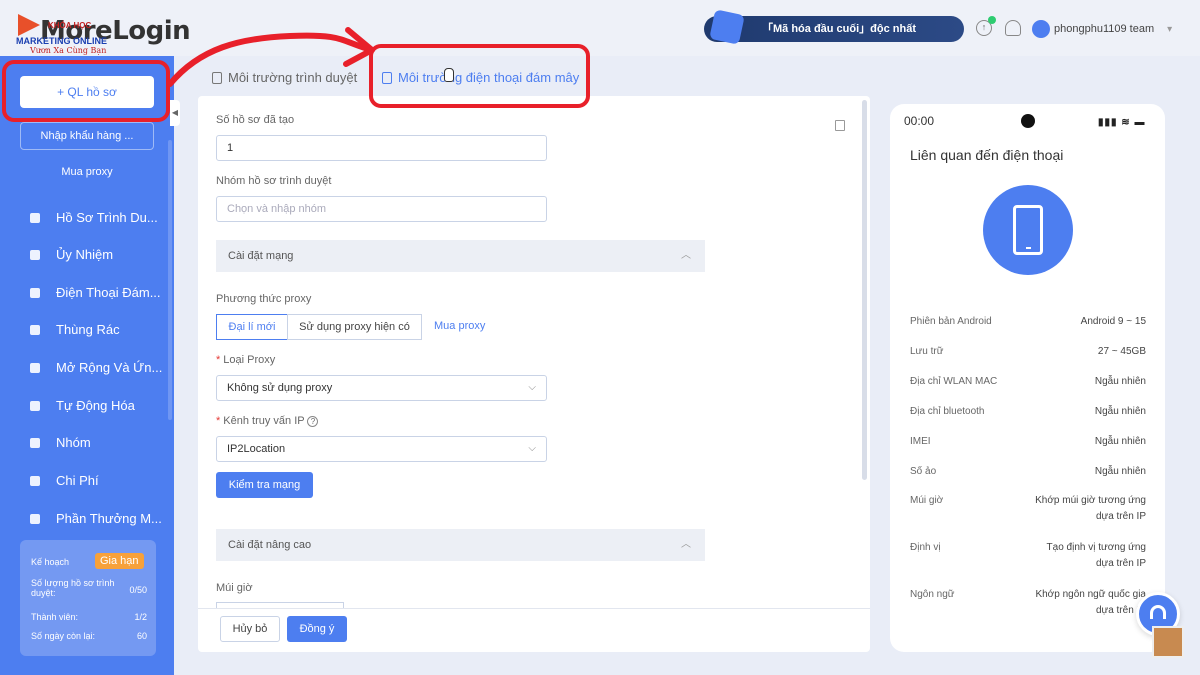  I want to click on form-footer-divider, so click(534, 608).